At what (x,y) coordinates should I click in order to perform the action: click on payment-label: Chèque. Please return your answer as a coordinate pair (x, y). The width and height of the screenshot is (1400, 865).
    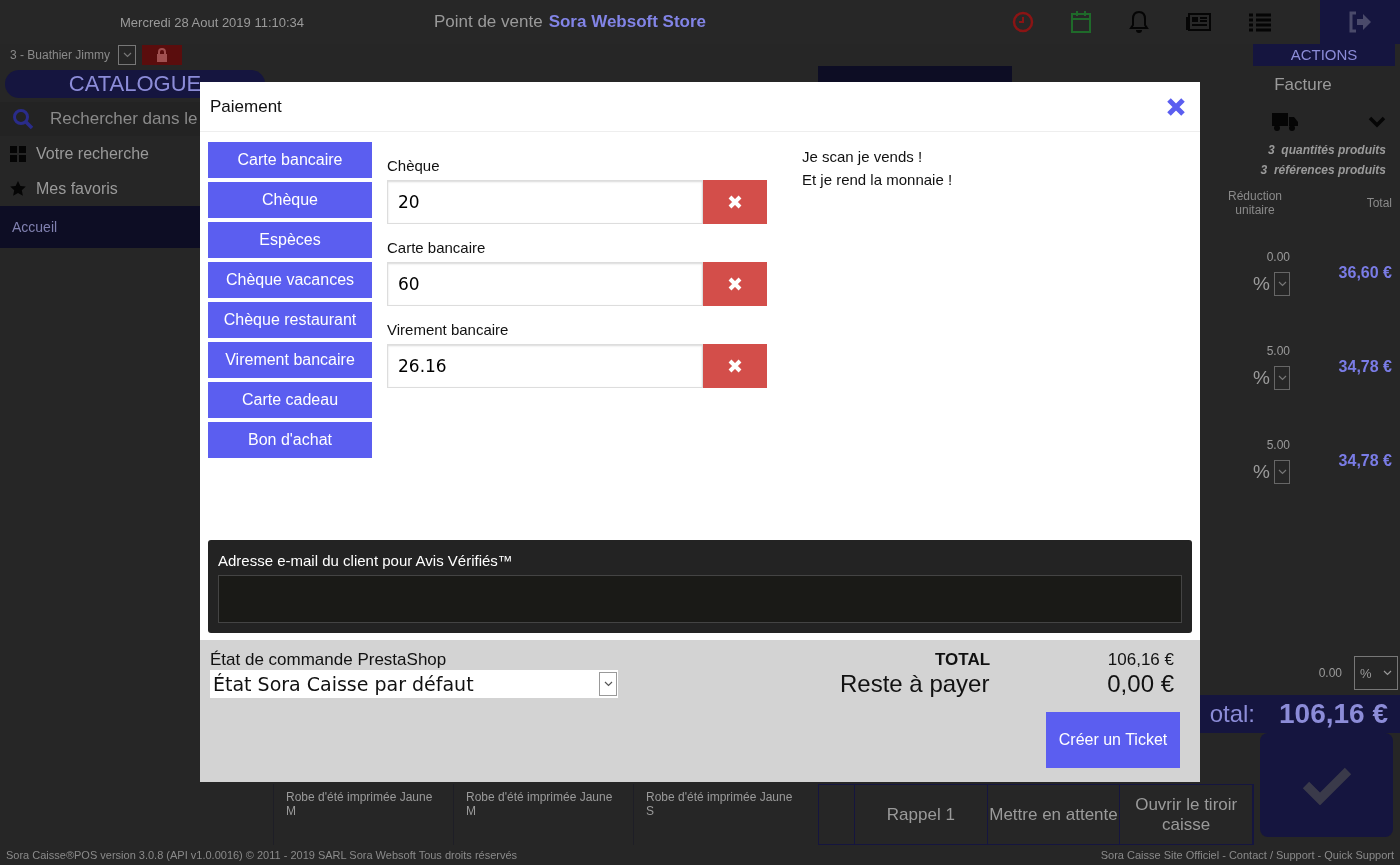
    Looking at the image, I should click on (414, 165).